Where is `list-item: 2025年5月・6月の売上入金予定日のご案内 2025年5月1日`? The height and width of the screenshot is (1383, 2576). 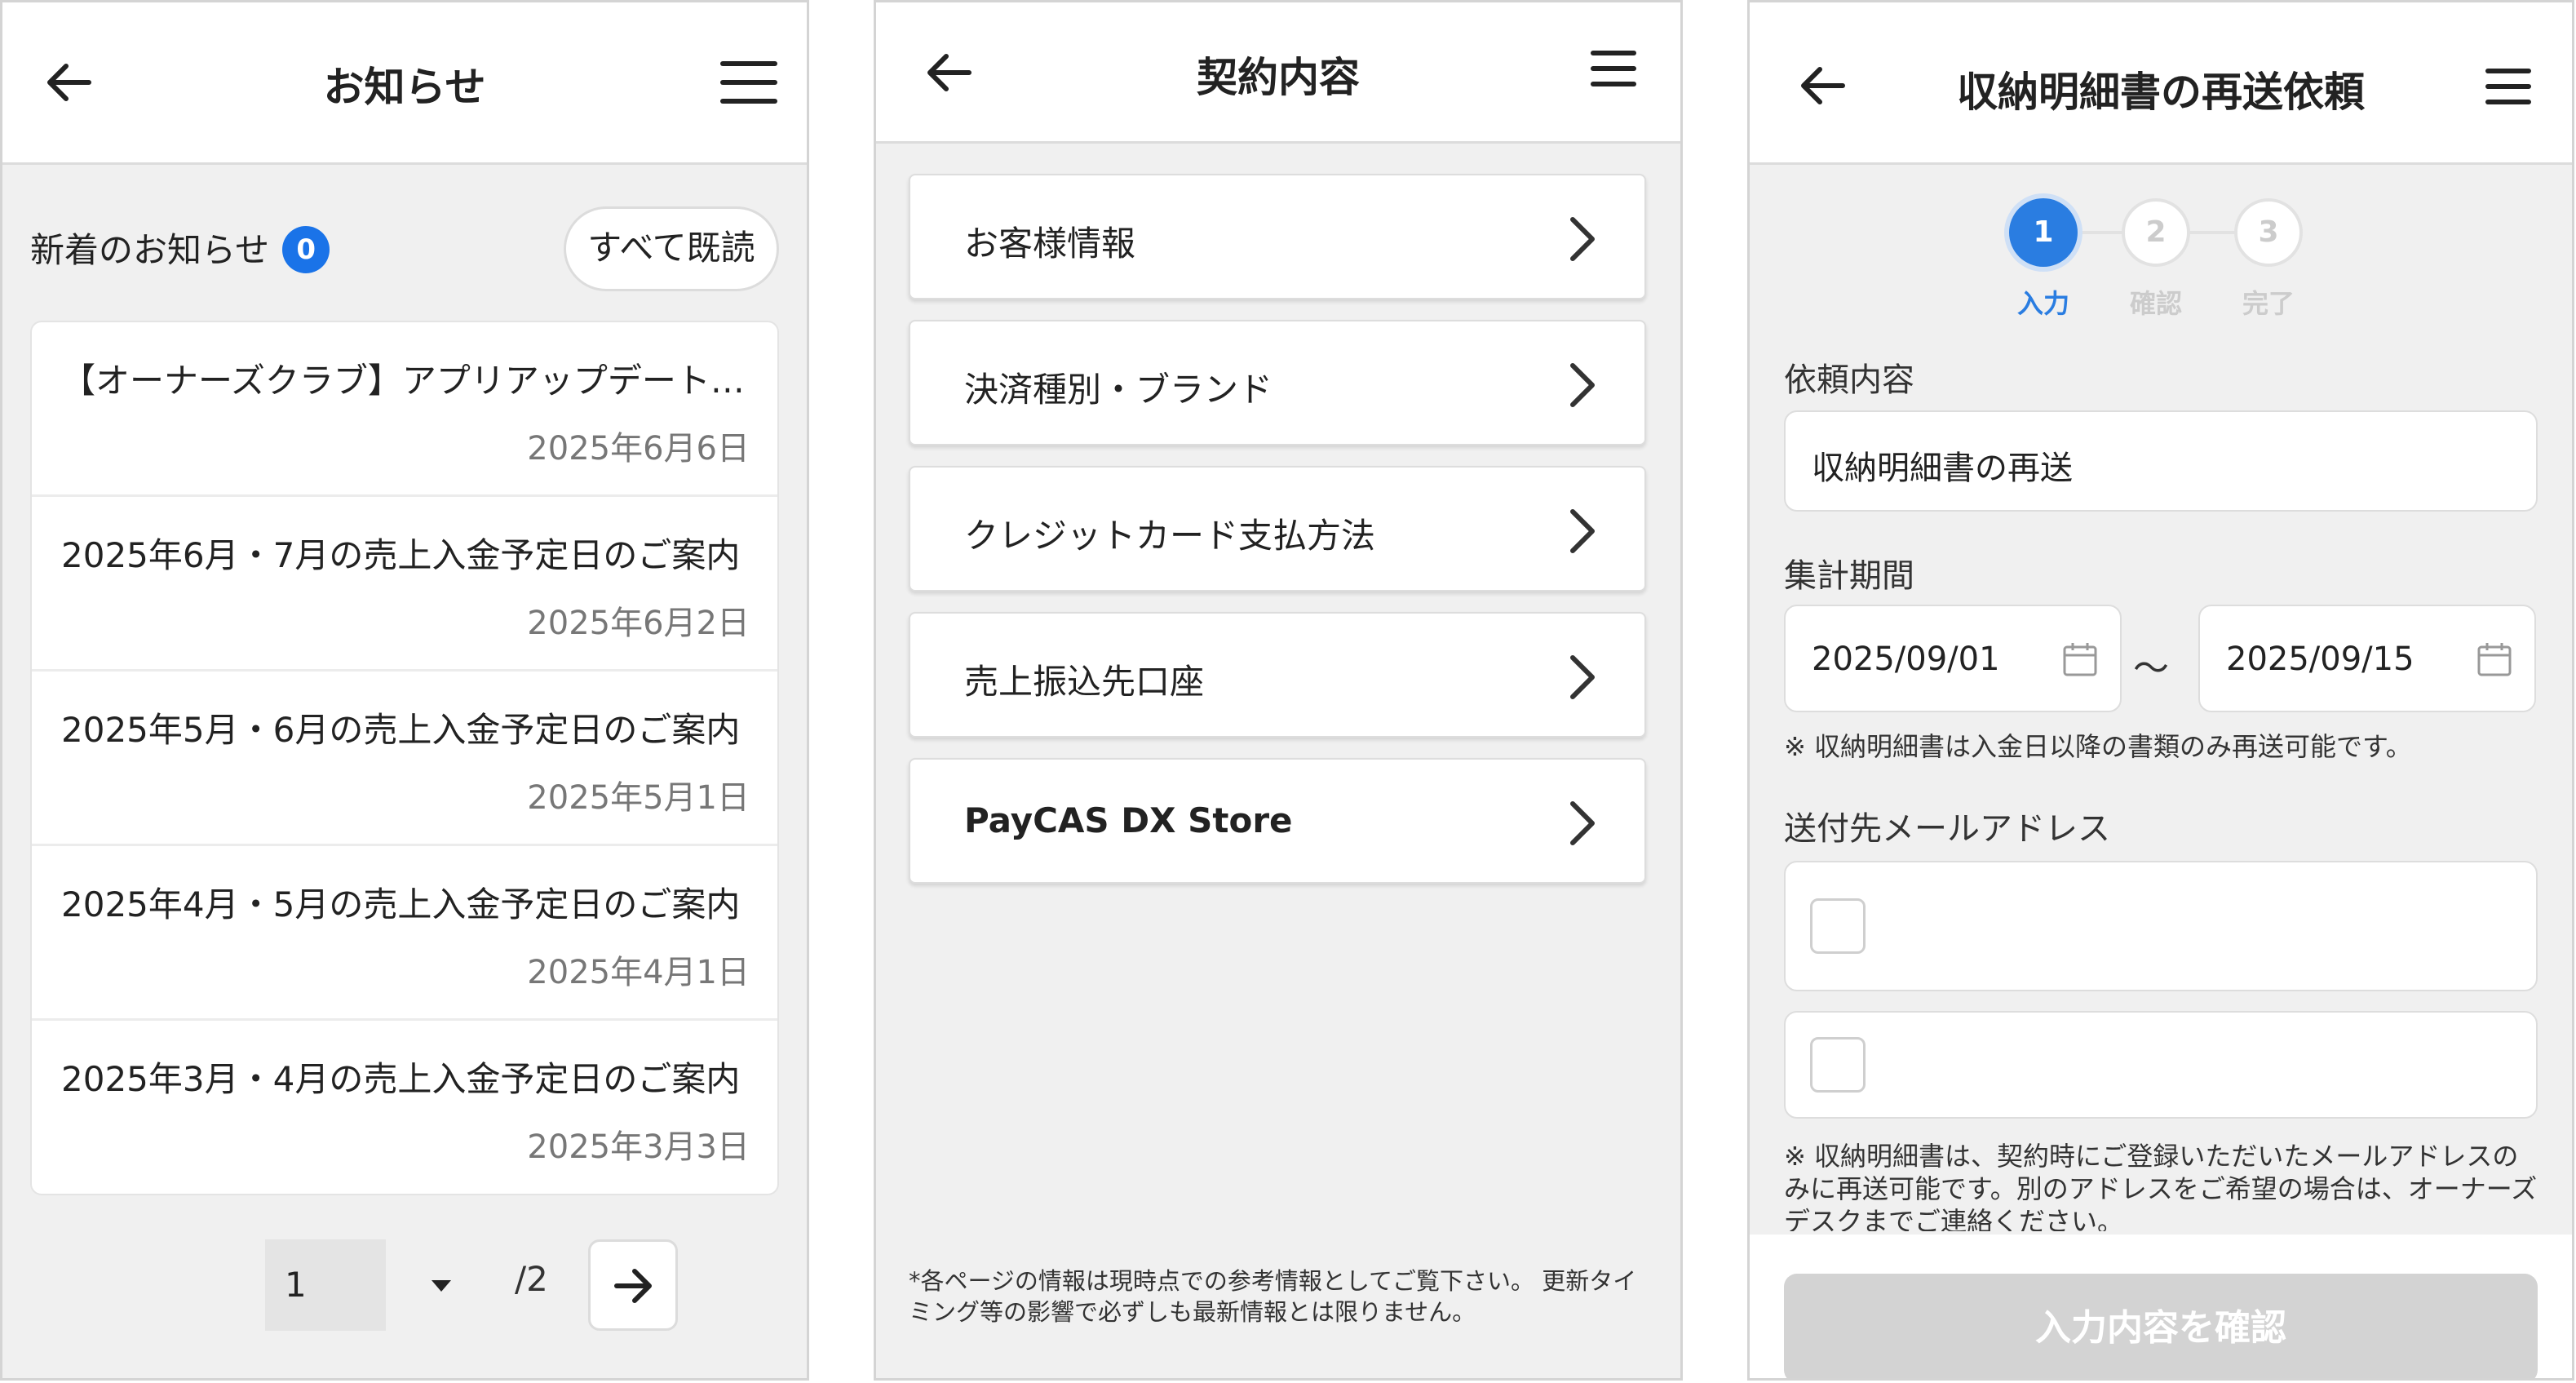
list-item: 2025年5月・6月の売上入金予定日のご案内 2025年5月1日 is located at coordinates (404, 759).